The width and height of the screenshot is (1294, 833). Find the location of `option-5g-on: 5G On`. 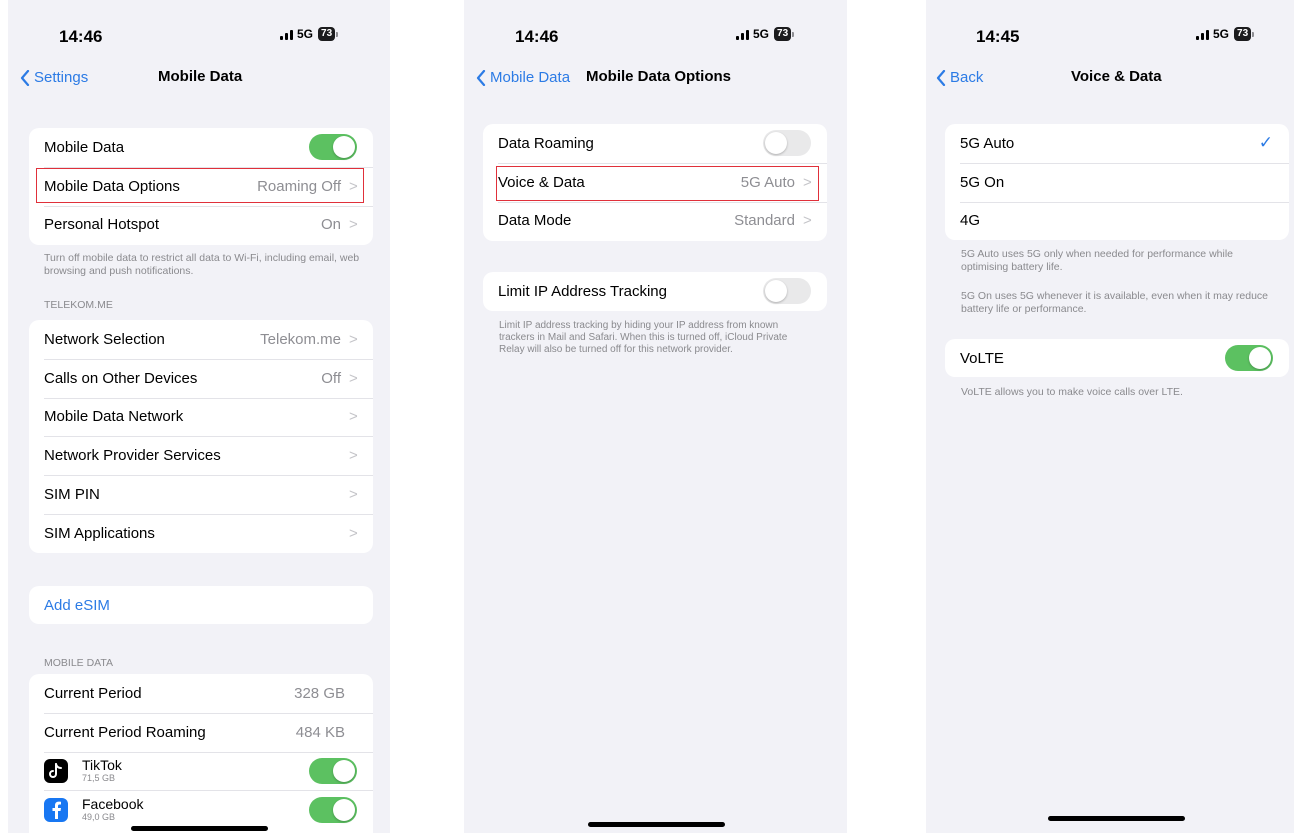

option-5g-on: 5G On is located at coordinates (1117, 182).